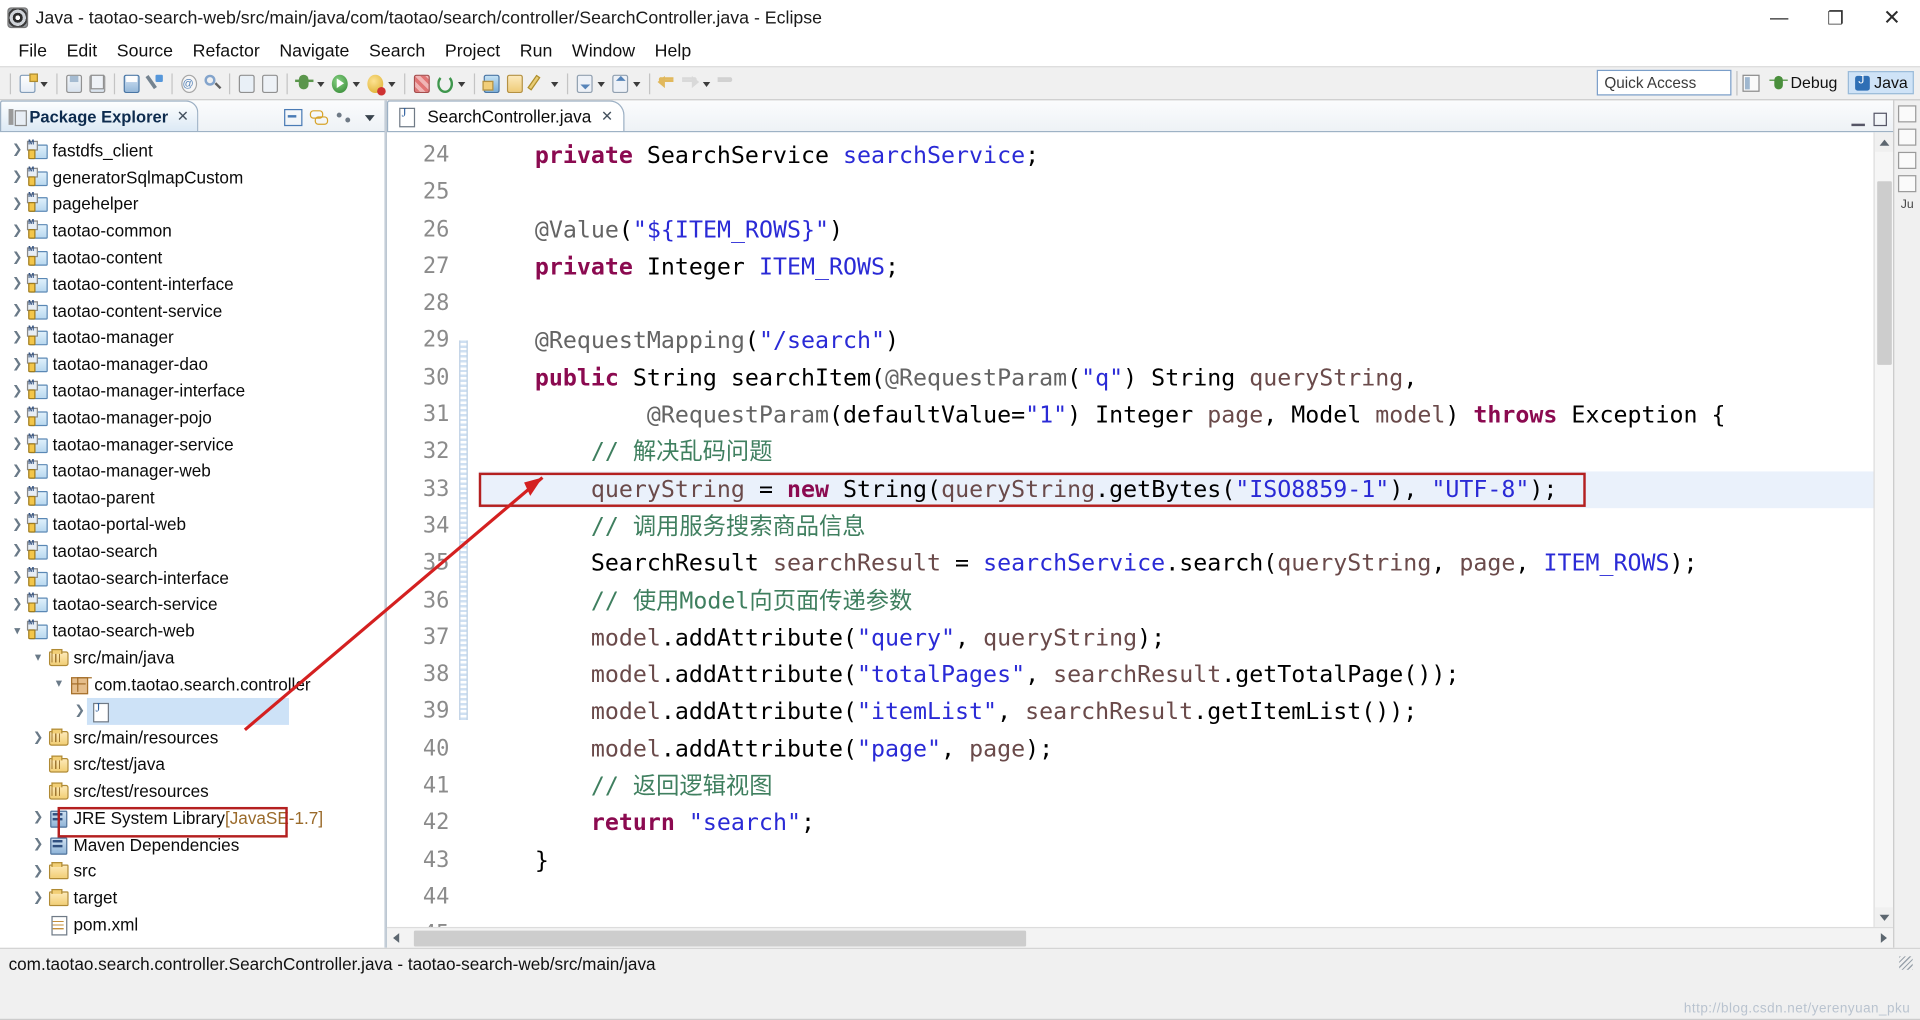 This screenshot has height=1020, width=1920. I want to click on open-perspective-icon, so click(491, 83).